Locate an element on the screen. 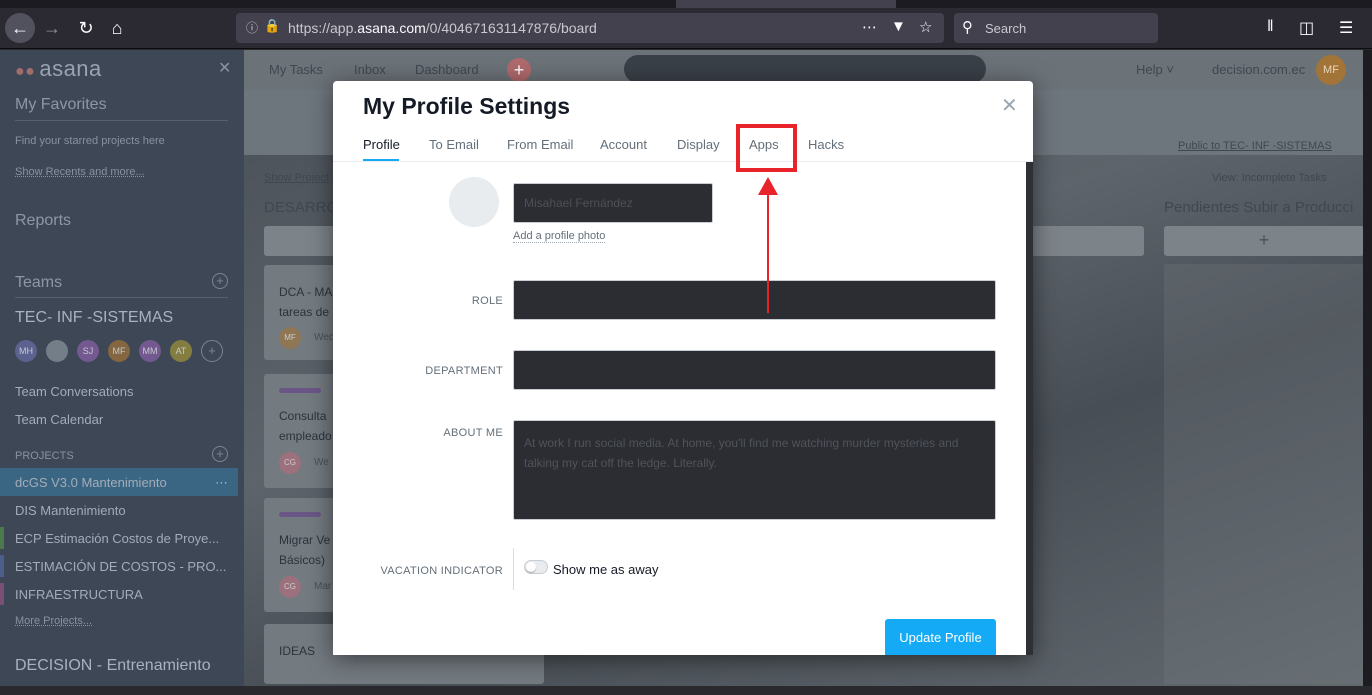  tab-display: Display is located at coordinates (698, 144).